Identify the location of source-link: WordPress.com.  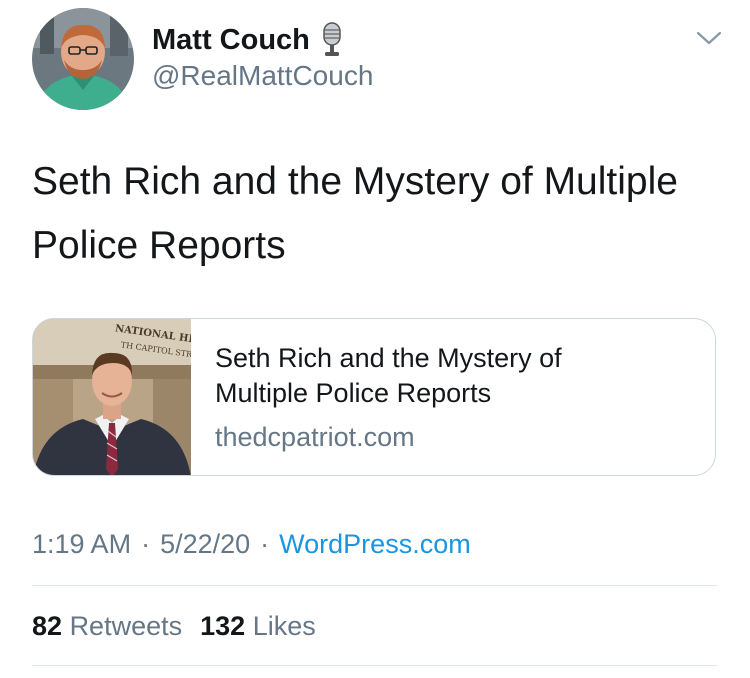
(375, 544).